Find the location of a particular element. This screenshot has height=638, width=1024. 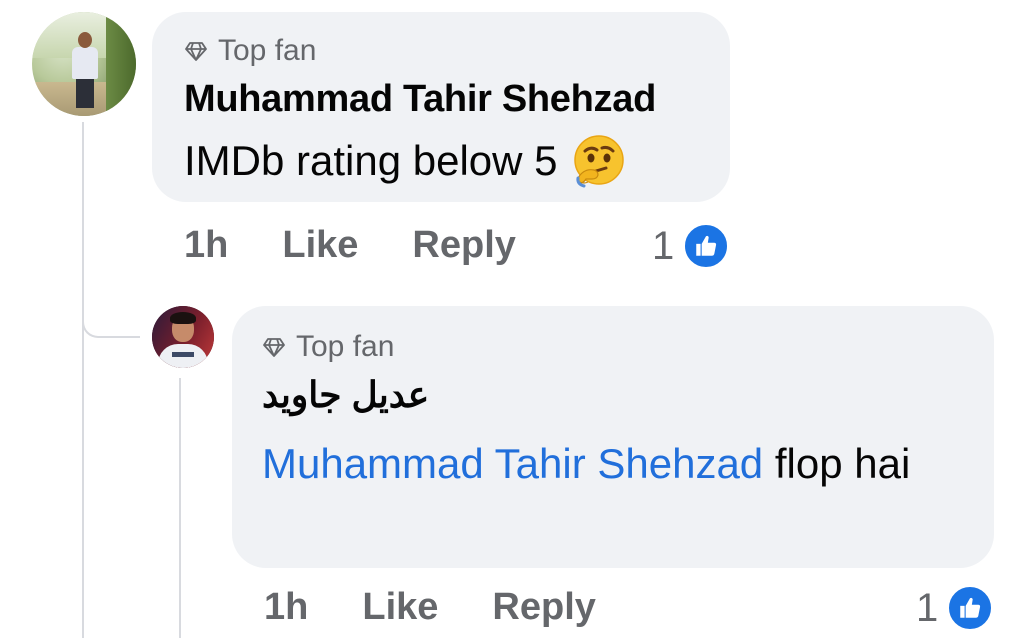

thread-branch-line is located at coordinates (111, 317).